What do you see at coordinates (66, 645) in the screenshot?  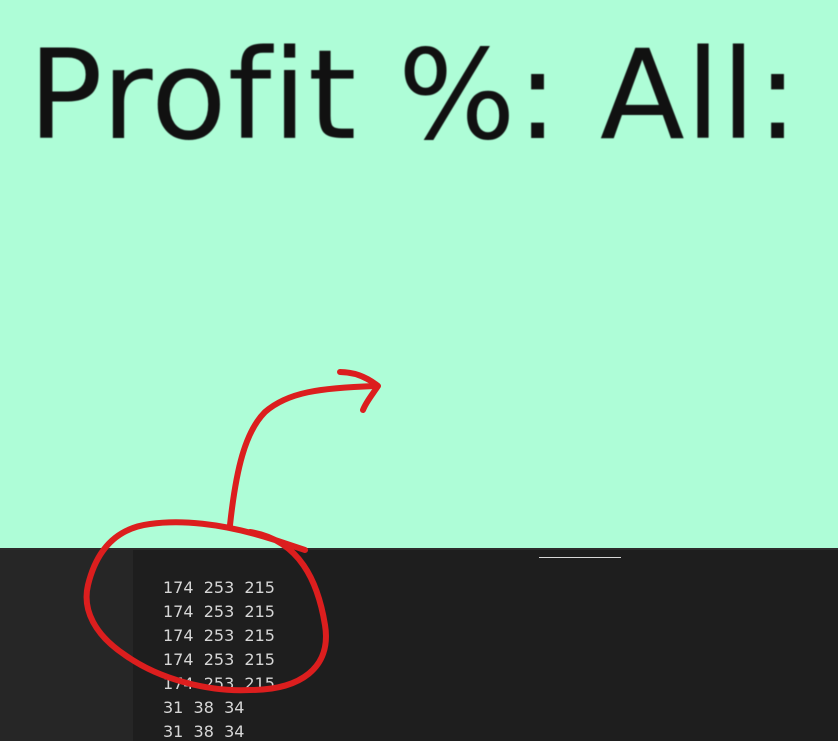 I see `panel-gutter` at bounding box center [66, 645].